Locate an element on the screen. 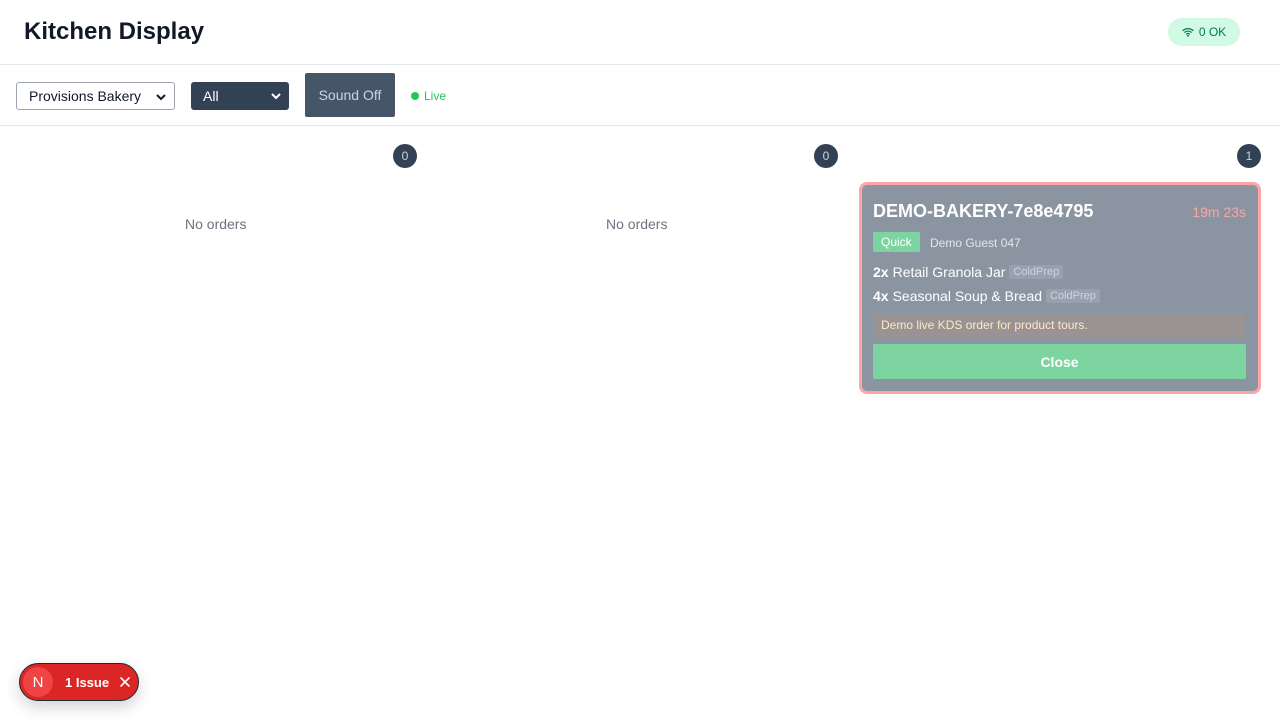  order-item: 2x Retail Granola Jar ColdPrep is located at coordinates (968, 272).